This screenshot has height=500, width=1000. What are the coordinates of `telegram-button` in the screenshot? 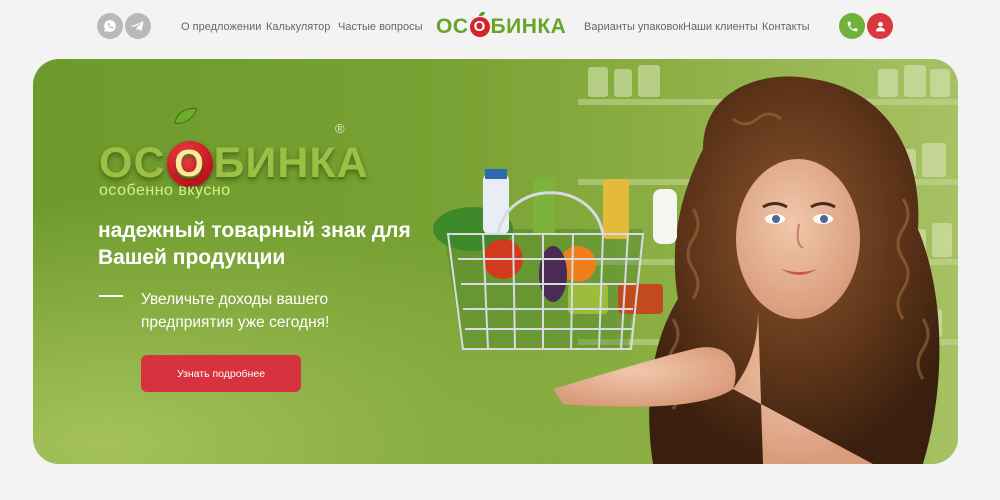 It's located at (138, 26).